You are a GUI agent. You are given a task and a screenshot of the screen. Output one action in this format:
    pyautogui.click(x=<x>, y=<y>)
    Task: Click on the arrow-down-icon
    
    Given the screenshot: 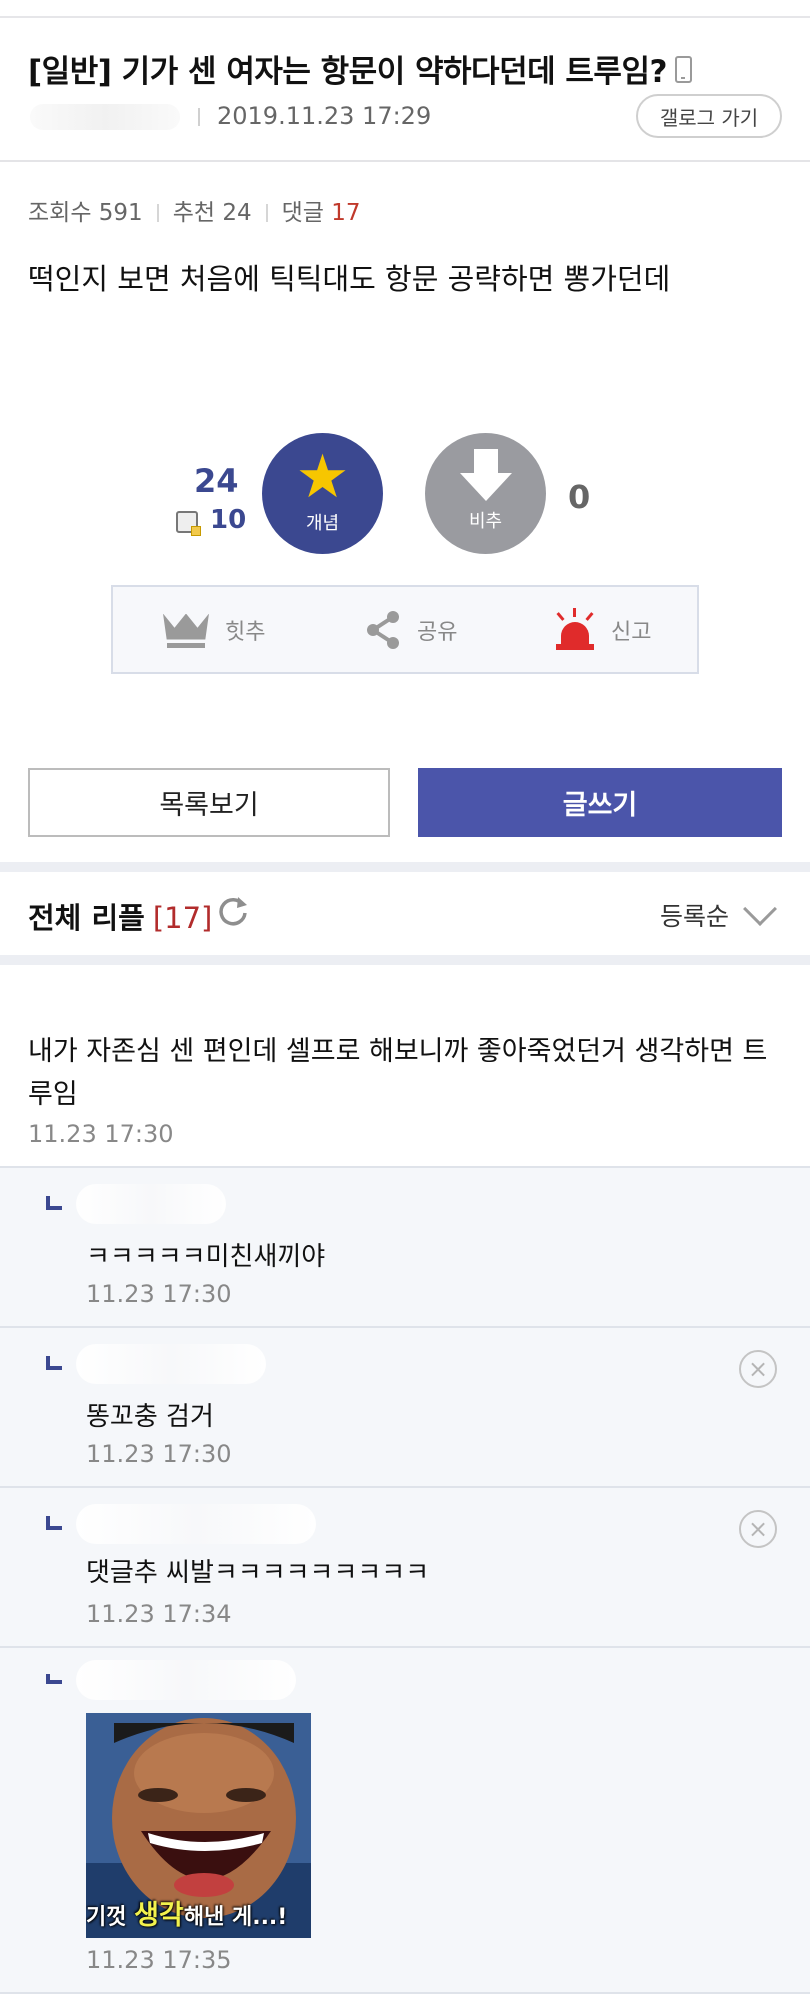 What is the action you would take?
    pyautogui.click(x=485, y=476)
    